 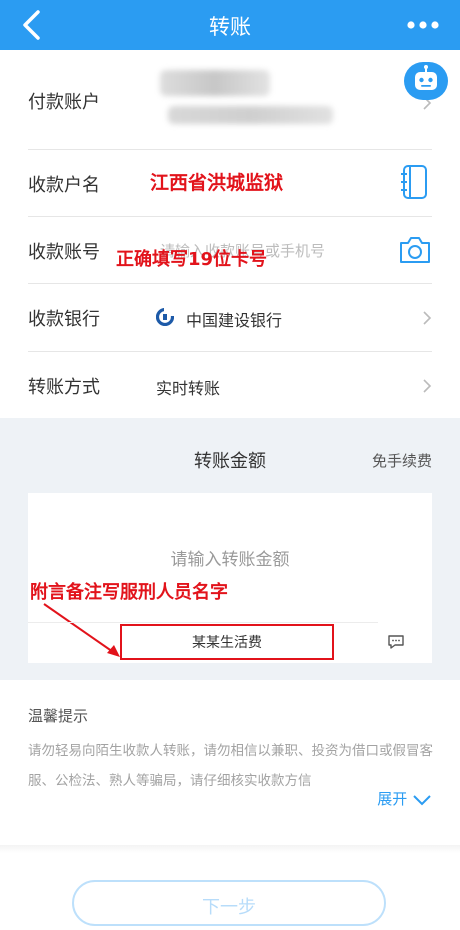 What do you see at coordinates (250, 115) in the screenshot?
I see `payer-balance-blurred` at bounding box center [250, 115].